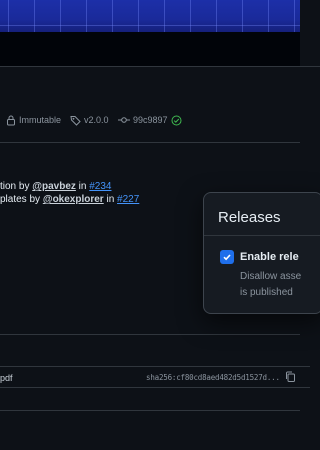 This screenshot has width=320, height=450. I want to click on immutable-label: Immutable, so click(40, 120).